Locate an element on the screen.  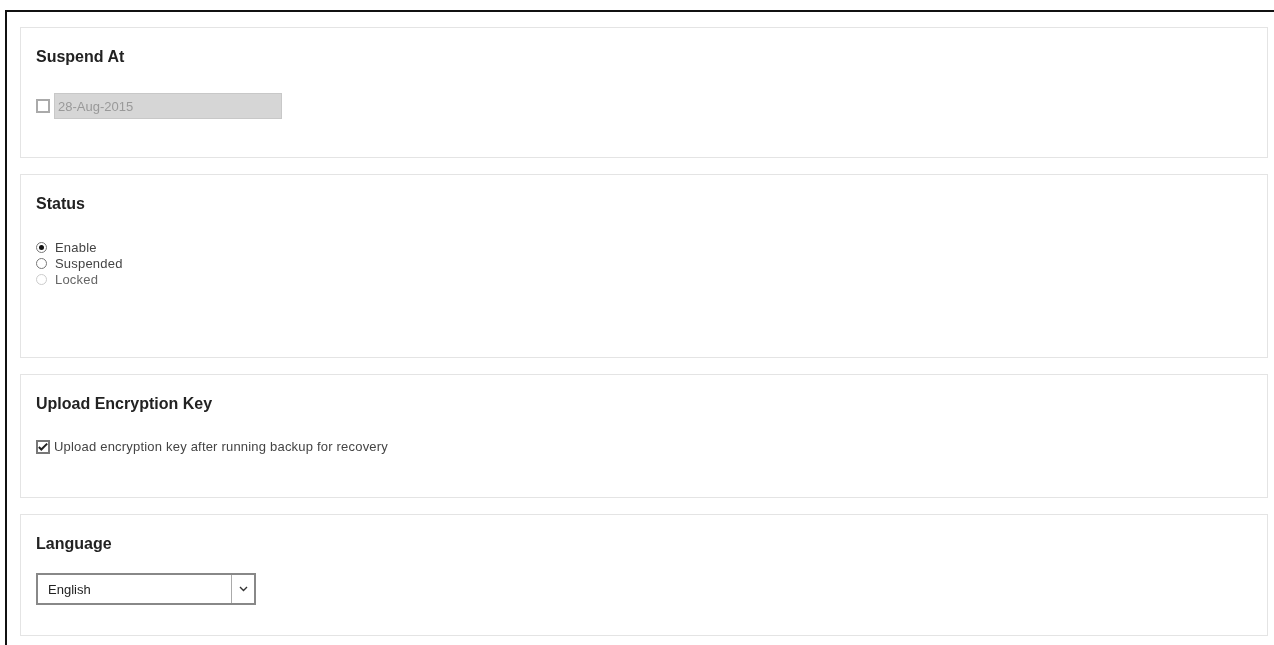
language-select: English is located at coordinates (146, 589).